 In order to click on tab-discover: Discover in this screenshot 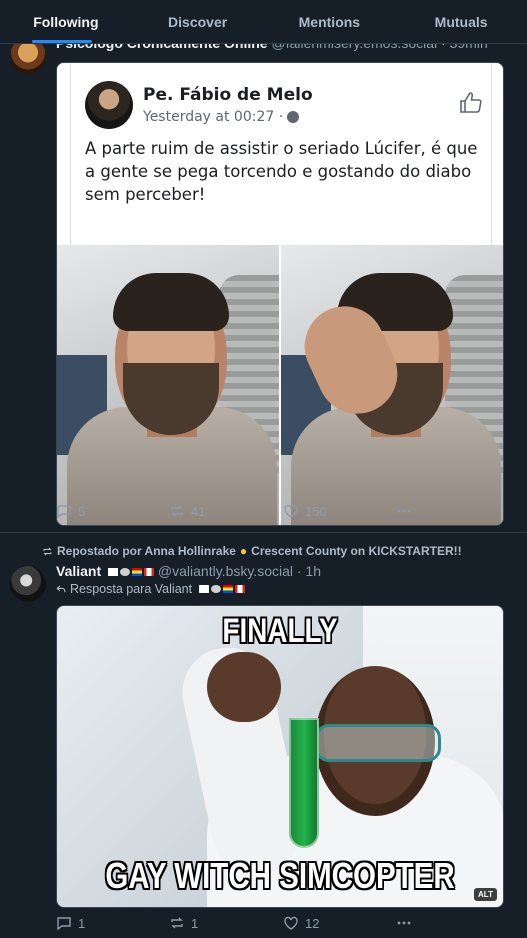, I will do `click(198, 21)`.